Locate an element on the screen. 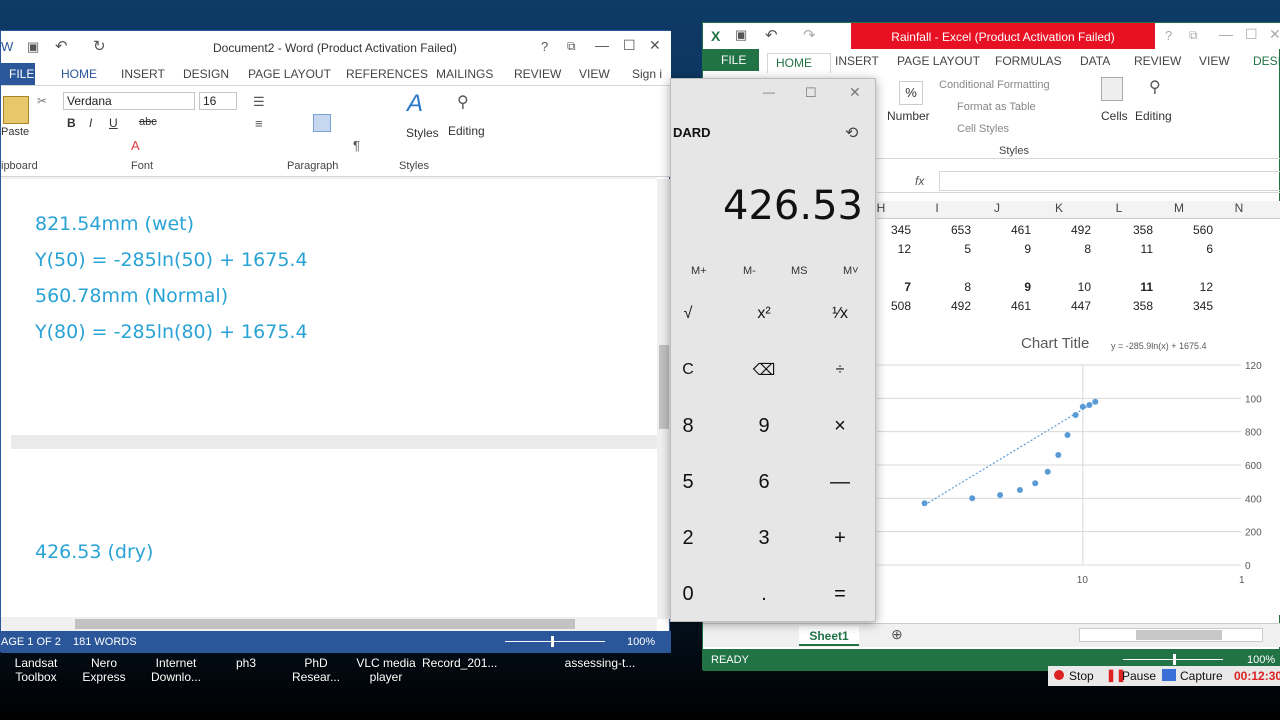 Image resolution: width=1280 pixels, height=720 pixels. excel-tab-data: DATA is located at coordinates (1095, 61).